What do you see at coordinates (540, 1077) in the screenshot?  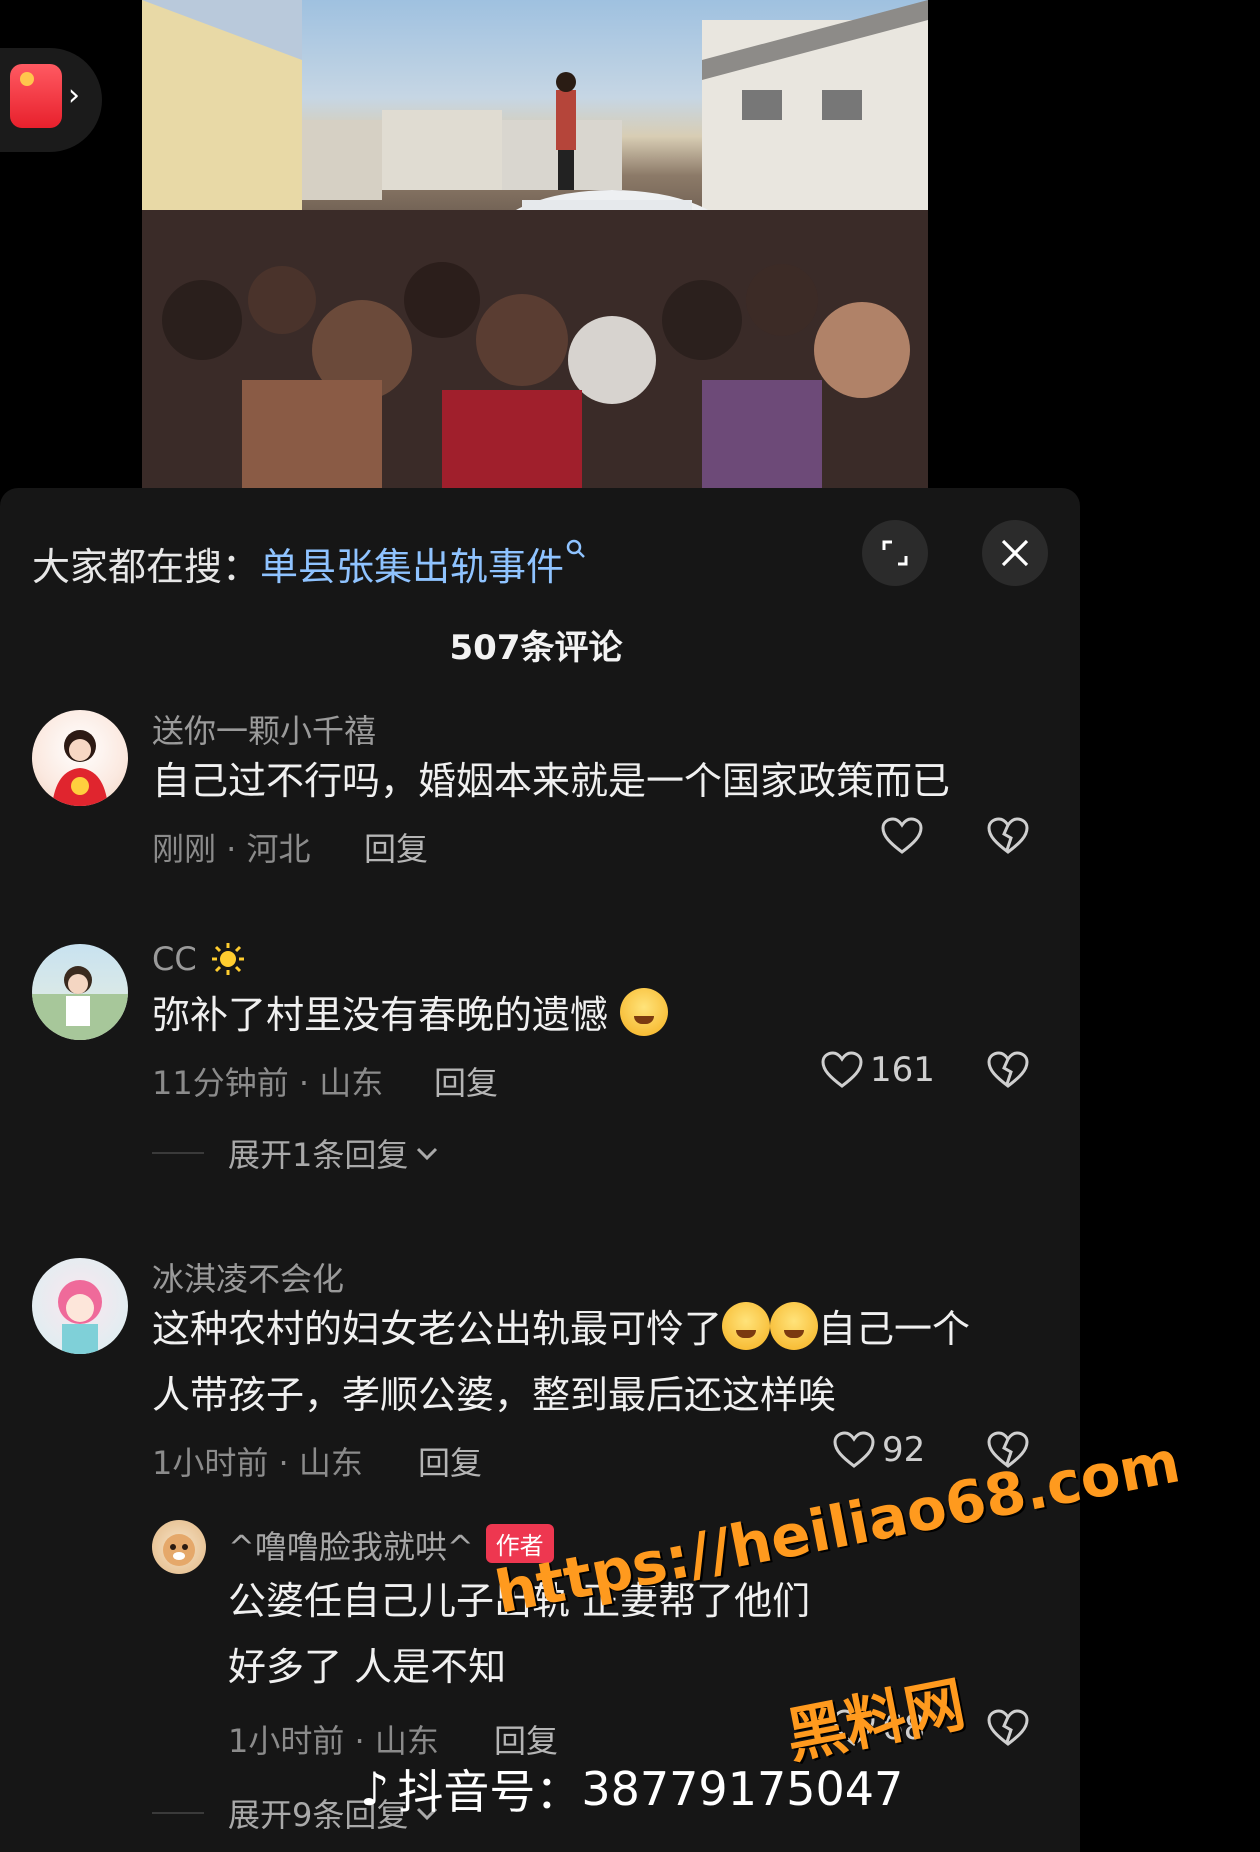 I see `comment-item: CC 弥补了村里没有春晚的遗憾 11分钟前 · 山东 回复 161 展开1条回复` at bounding box center [540, 1077].